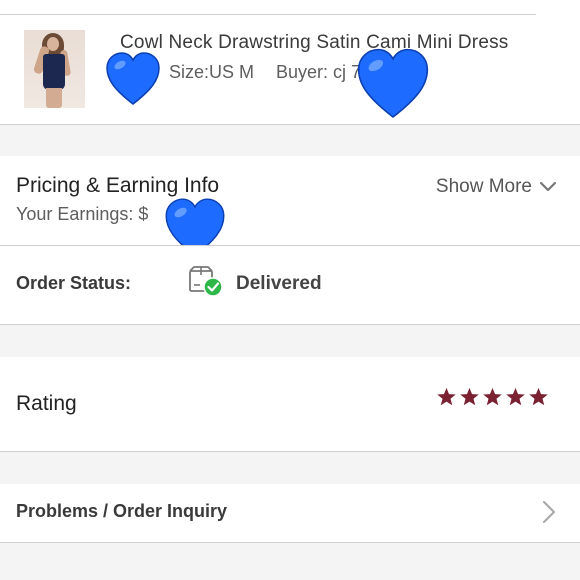 The height and width of the screenshot is (580, 580). Describe the element at coordinates (118, 185) in the screenshot. I see `pricing-title: Pricing & Earning Info` at that location.